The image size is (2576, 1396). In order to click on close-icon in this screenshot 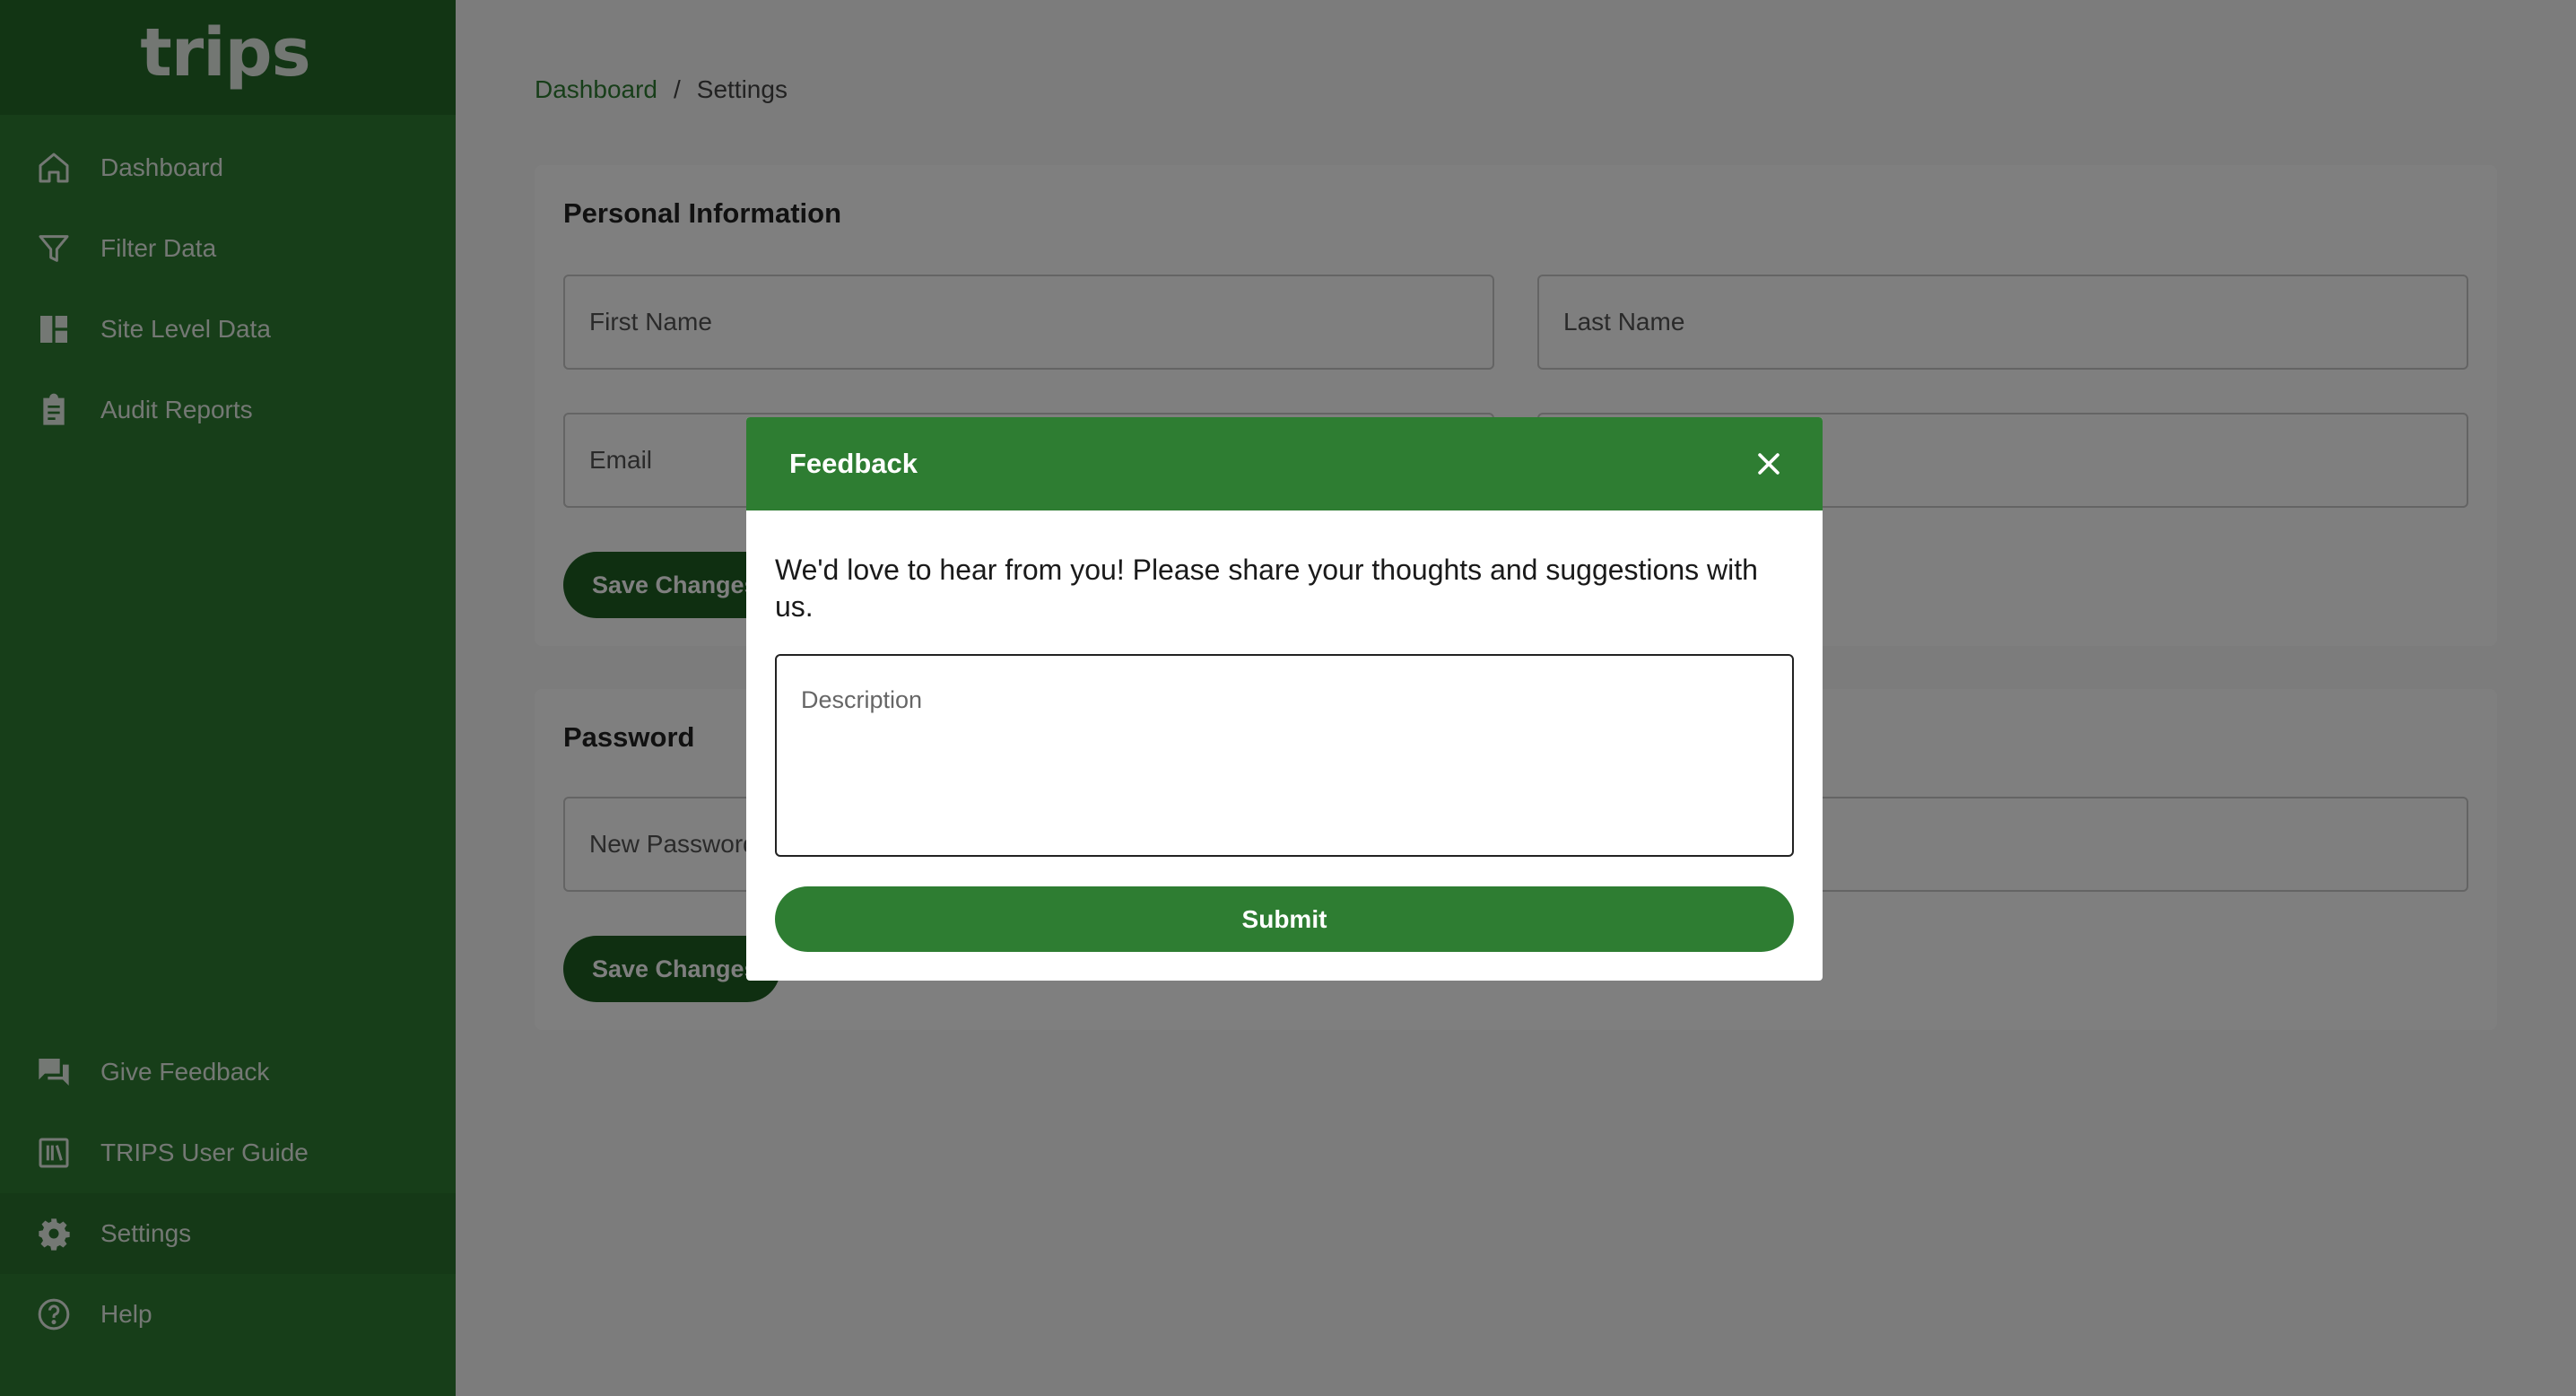, I will do `click(1769, 464)`.